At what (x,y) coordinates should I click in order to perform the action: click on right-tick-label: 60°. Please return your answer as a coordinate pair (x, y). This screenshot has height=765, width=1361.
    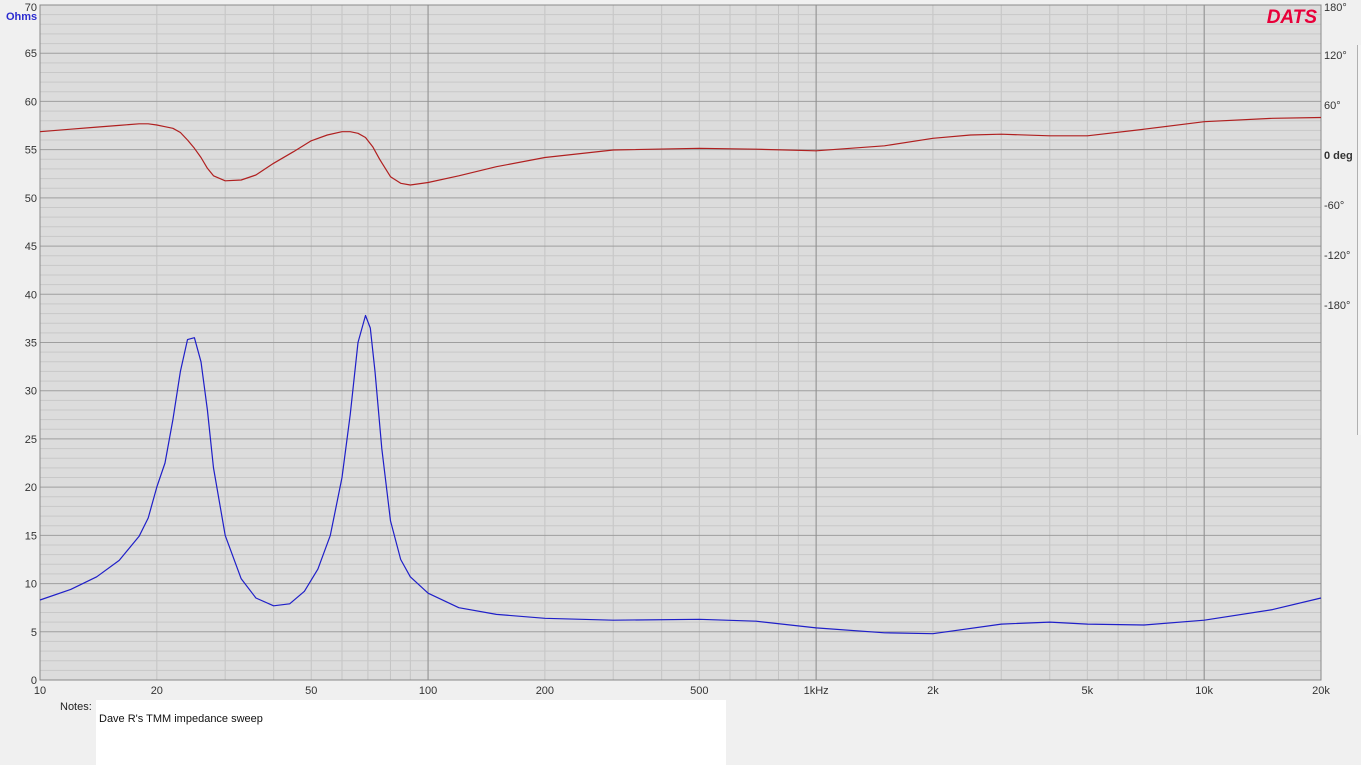
    Looking at the image, I should click on (1332, 106).